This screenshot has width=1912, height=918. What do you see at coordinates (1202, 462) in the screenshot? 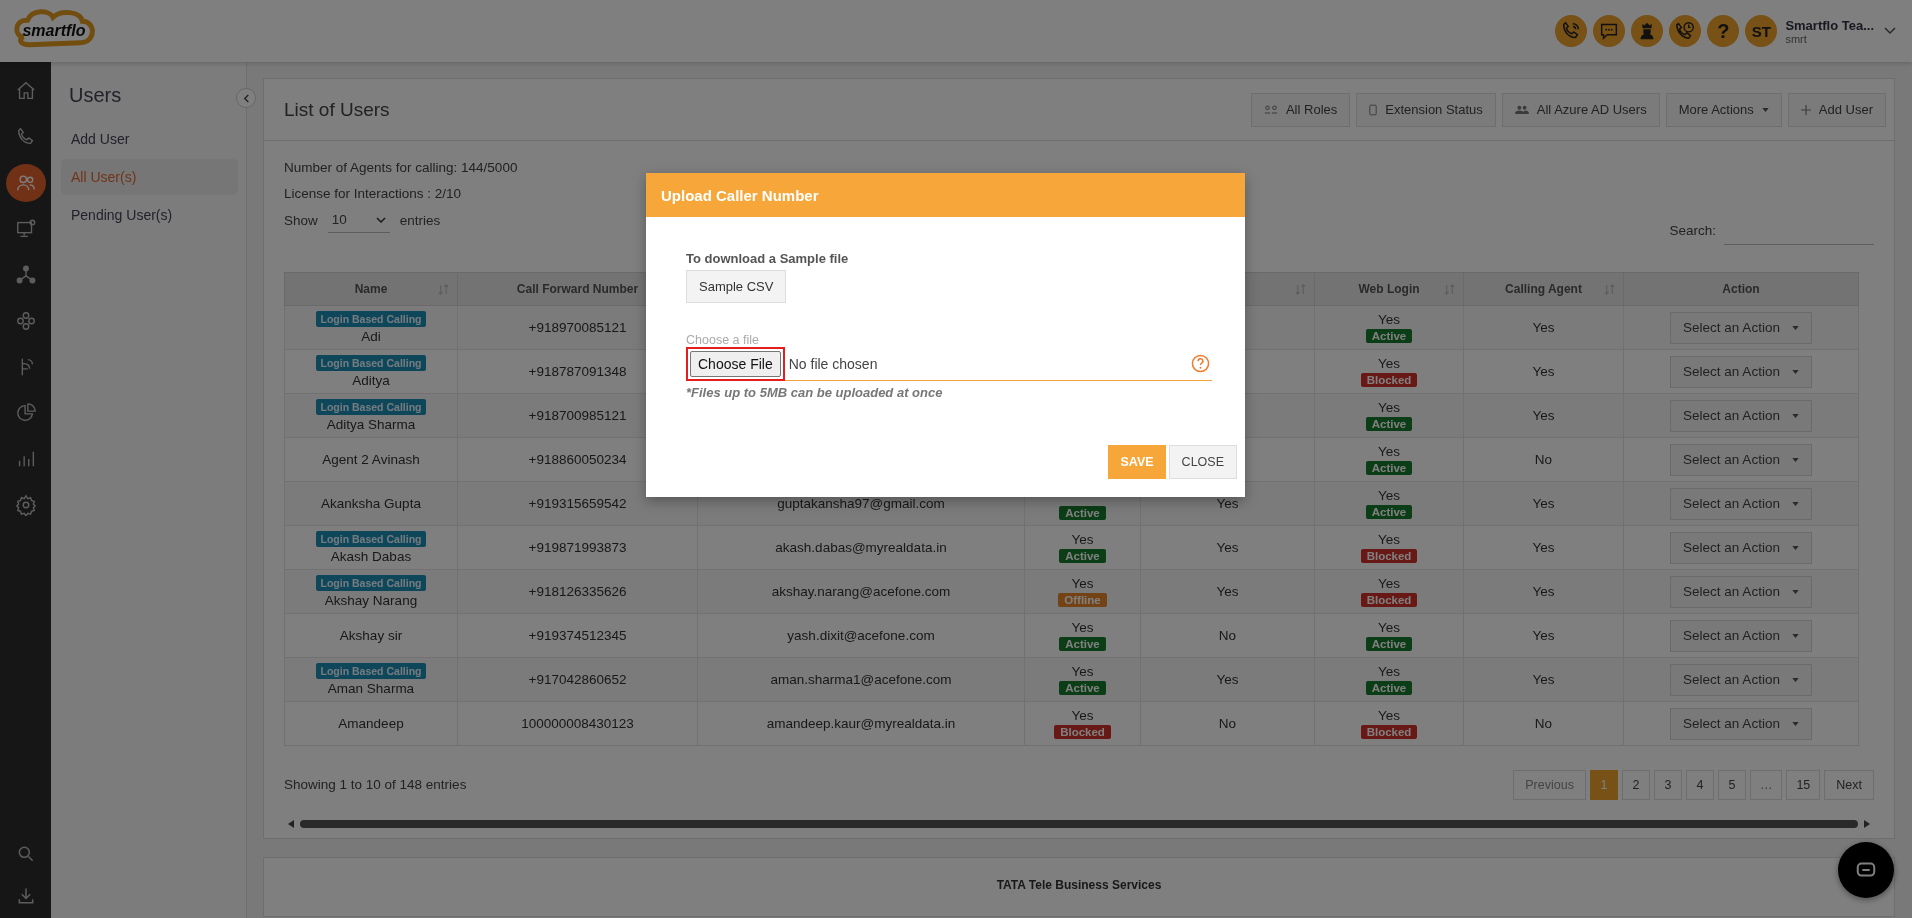
I see `close-button: CLOSE` at bounding box center [1202, 462].